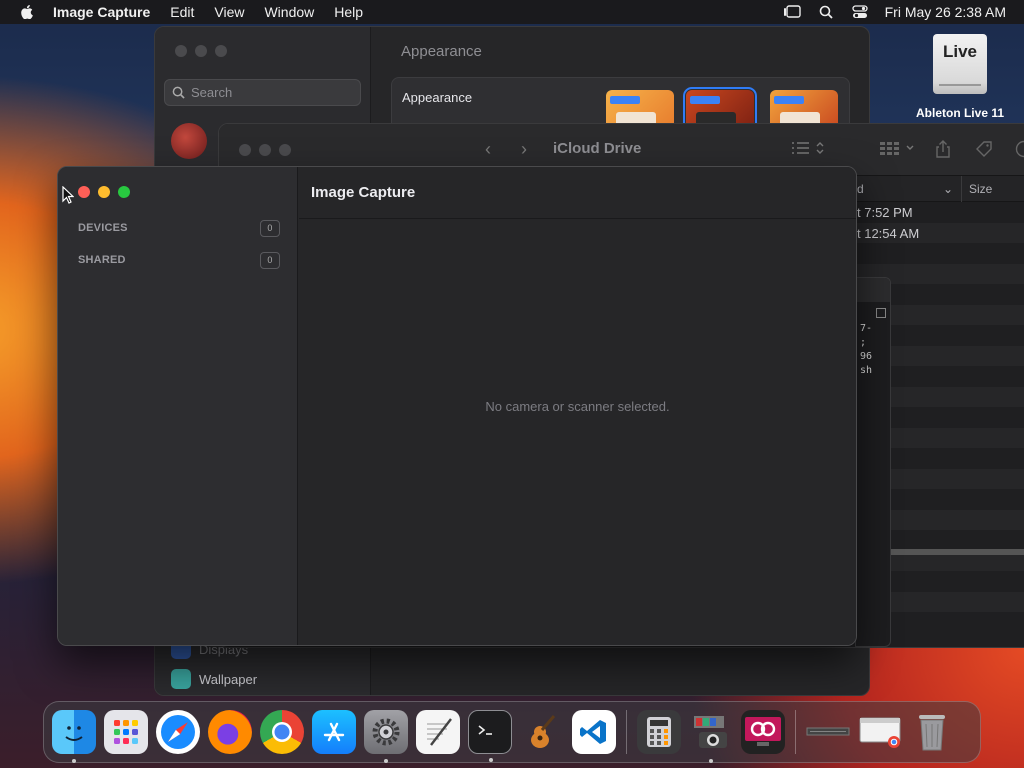 Image resolution: width=1024 pixels, height=768 pixels. What do you see at coordinates (74, 736) in the screenshot?
I see `finder-icon` at bounding box center [74, 736].